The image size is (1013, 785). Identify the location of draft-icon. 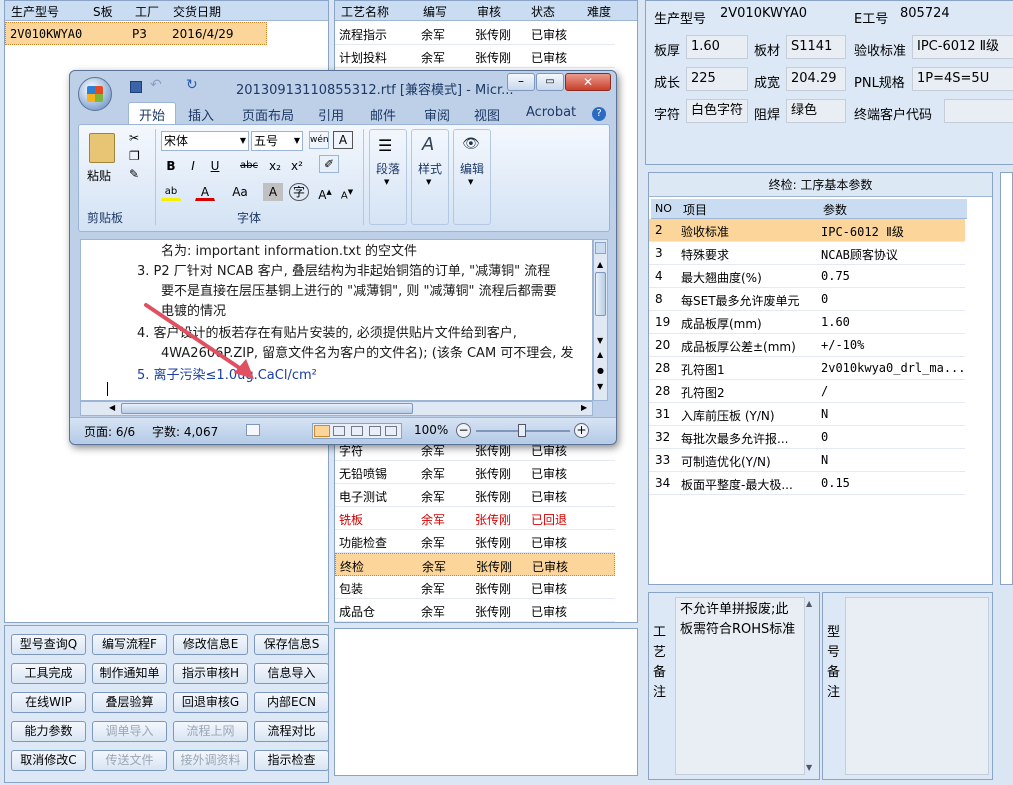
(391, 431).